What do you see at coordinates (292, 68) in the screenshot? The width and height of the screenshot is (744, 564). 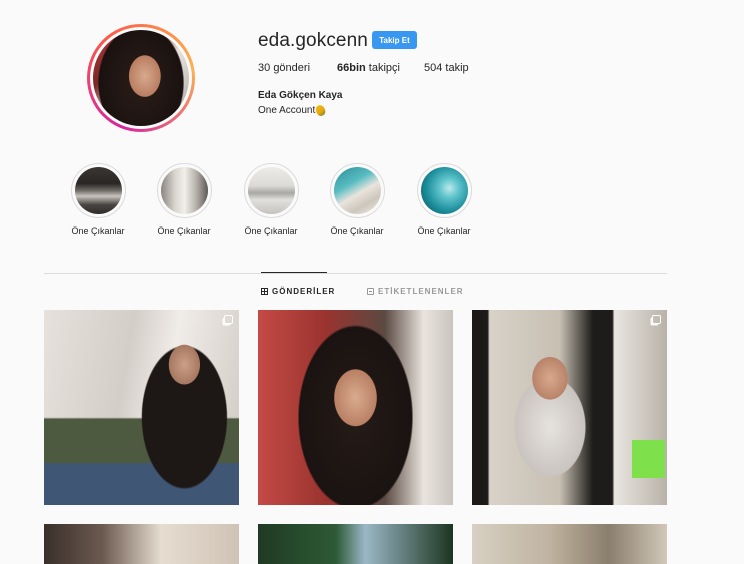 I see `posts-count-label: gönderi` at bounding box center [292, 68].